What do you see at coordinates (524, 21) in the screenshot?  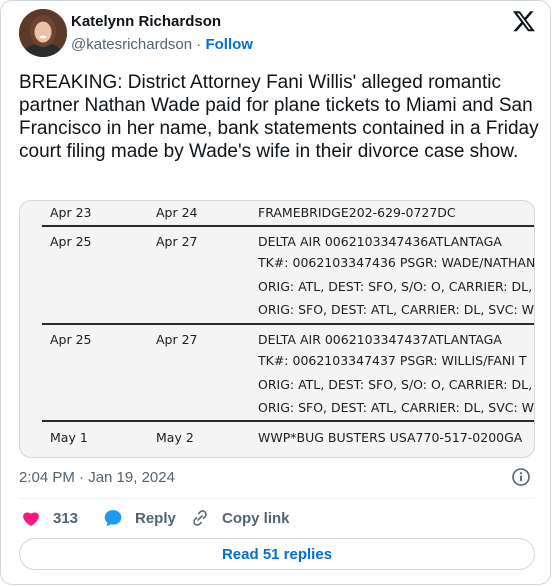 I see `x-logo-icon` at bounding box center [524, 21].